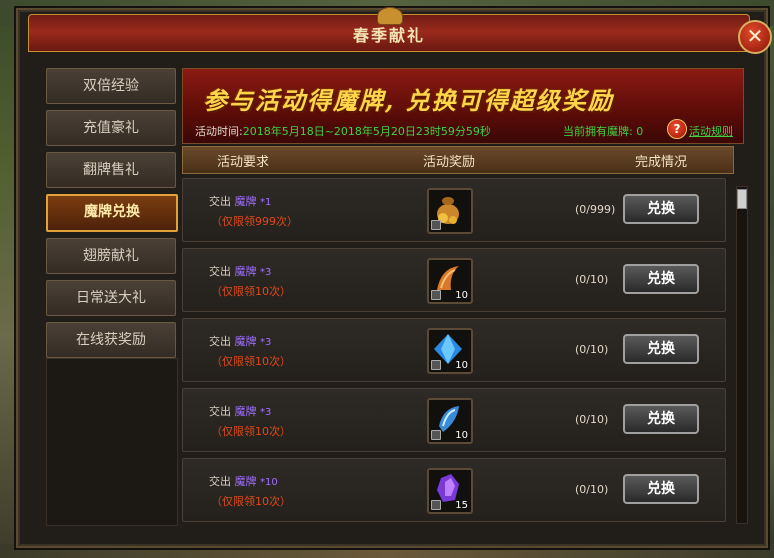 The image size is (774, 558). I want to click on table-row: 交出 魔牌 *10 （仅限领10次） 15 (0/10) 兑换, so click(454, 490).